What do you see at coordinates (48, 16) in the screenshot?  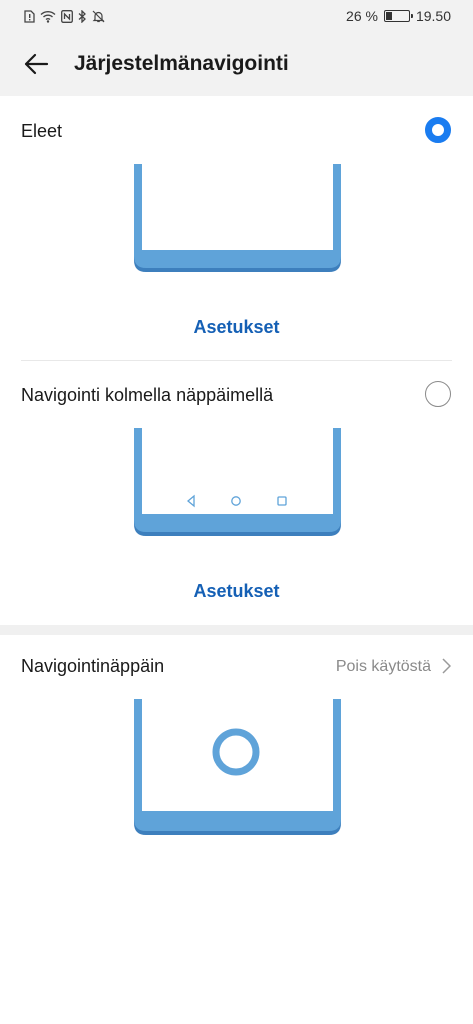 I see `wifi-icon` at bounding box center [48, 16].